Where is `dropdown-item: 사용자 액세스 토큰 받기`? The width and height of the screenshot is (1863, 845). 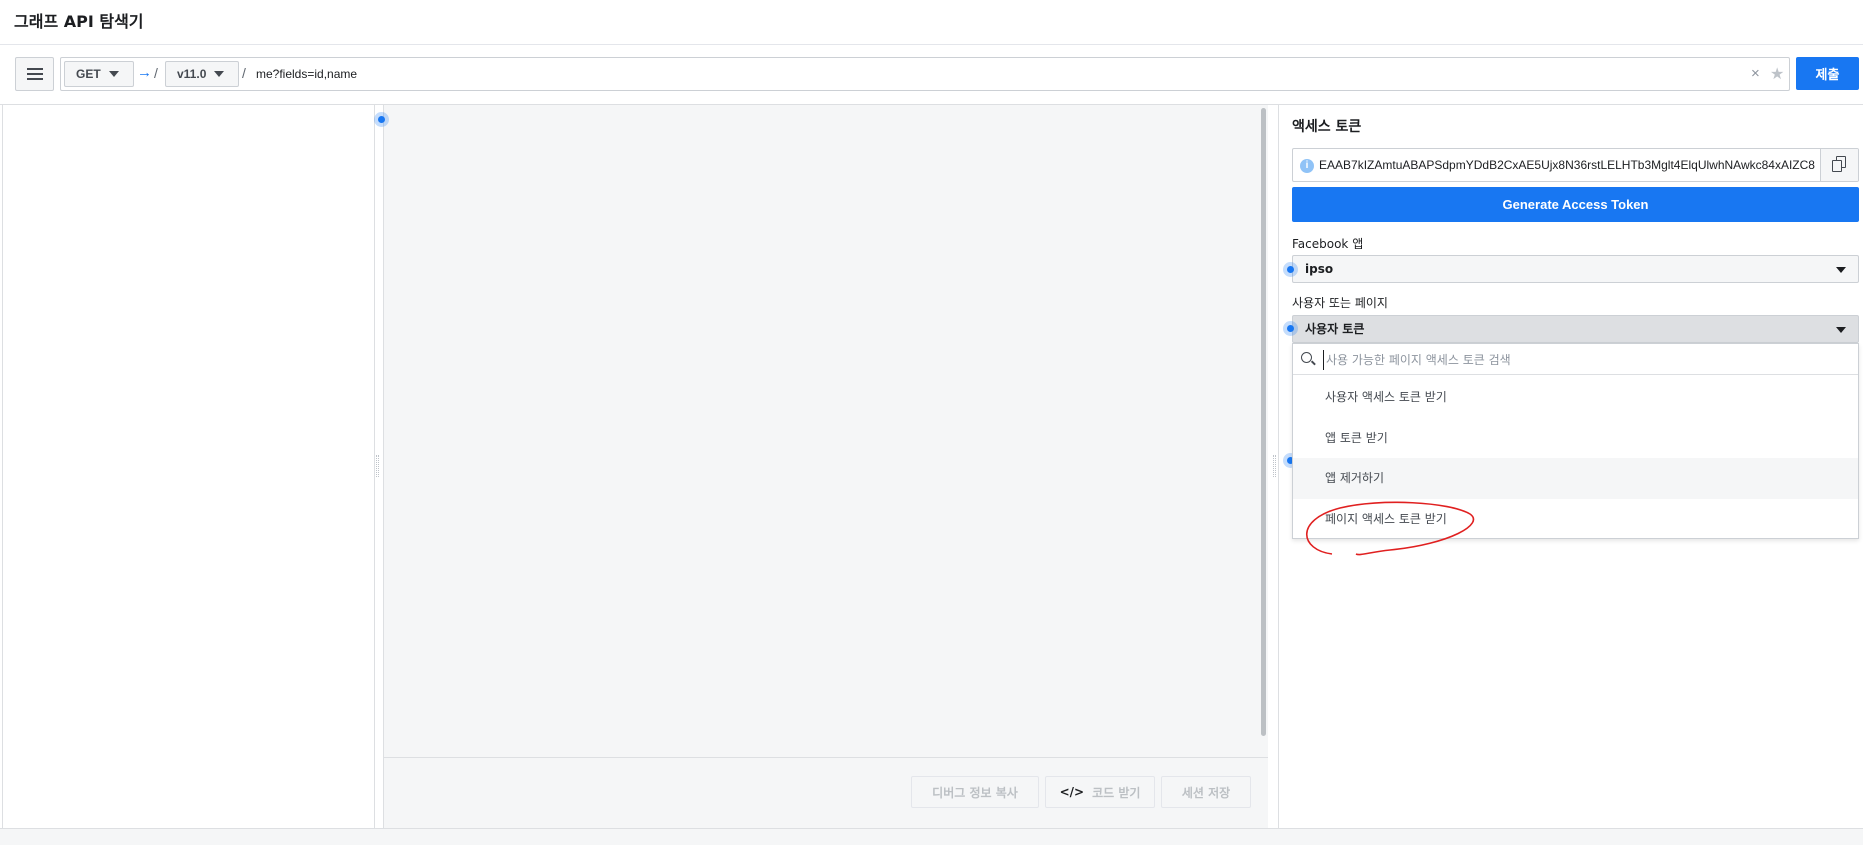
dropdown-item: 사용자 액세스 토큰 받기 is located at coordinates (1575, 397).